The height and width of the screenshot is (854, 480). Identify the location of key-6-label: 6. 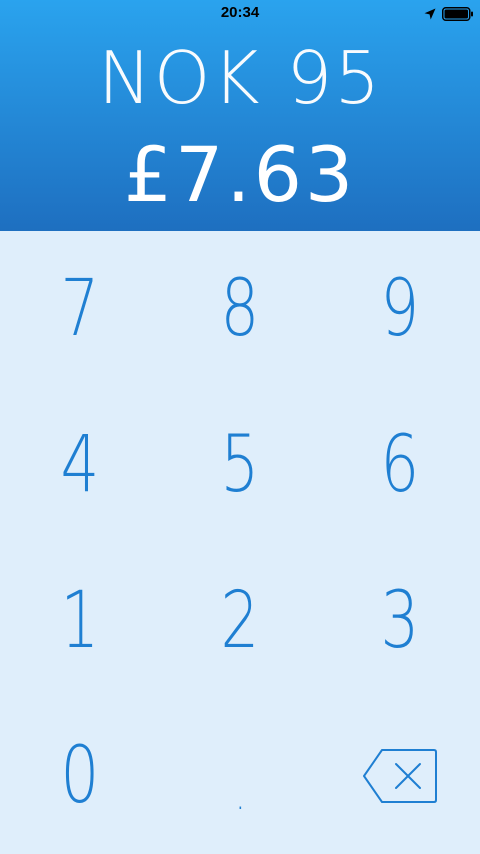
(400, 465).